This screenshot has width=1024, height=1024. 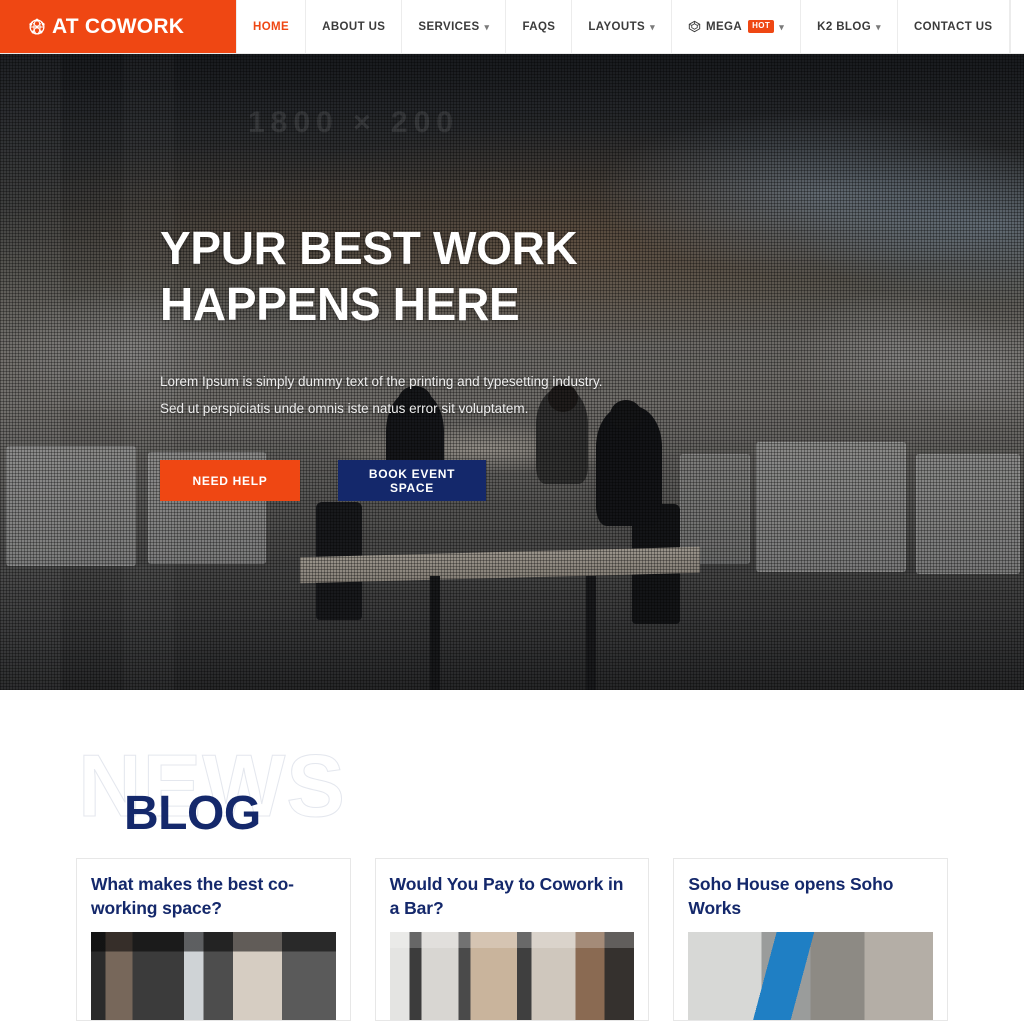 I want to click on blog-card: What makes the best co-working space?, so click(x=213, y=939).